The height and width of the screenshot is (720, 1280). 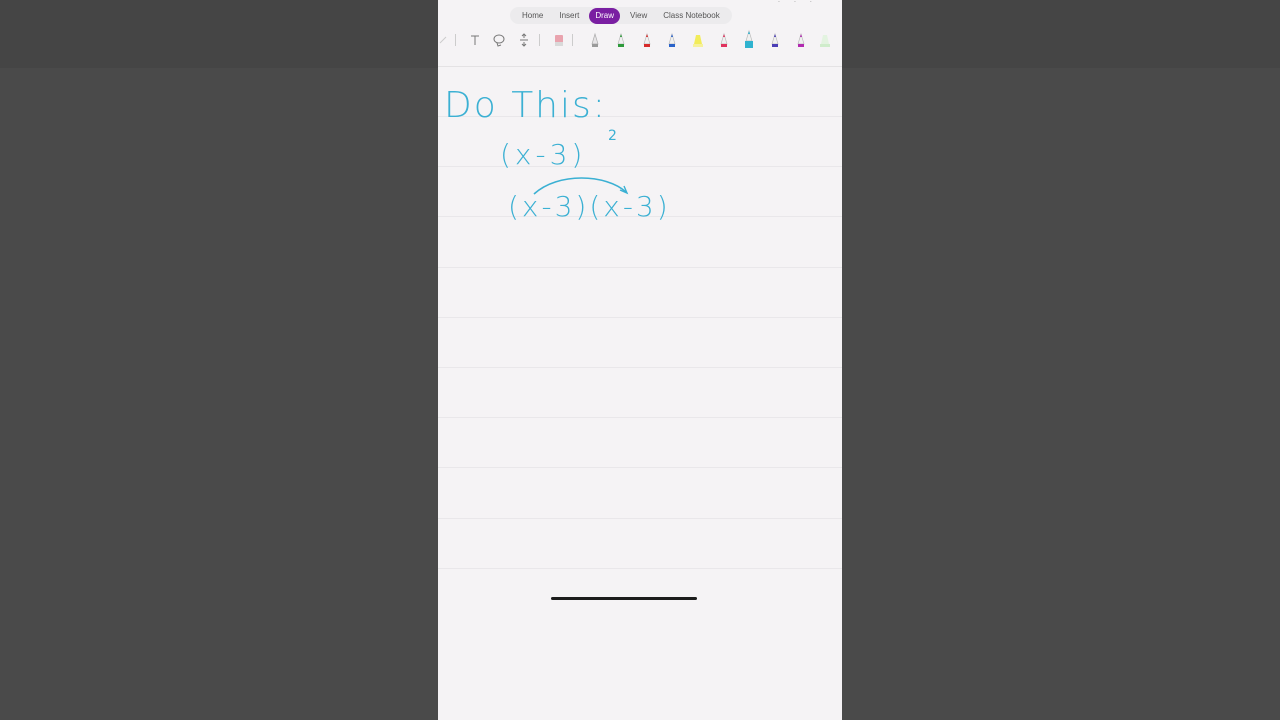 What do you see at coordinates (525, 105) in the screenshot?
I see `ink-heading: Do This:` at bounding box center [525, 105].